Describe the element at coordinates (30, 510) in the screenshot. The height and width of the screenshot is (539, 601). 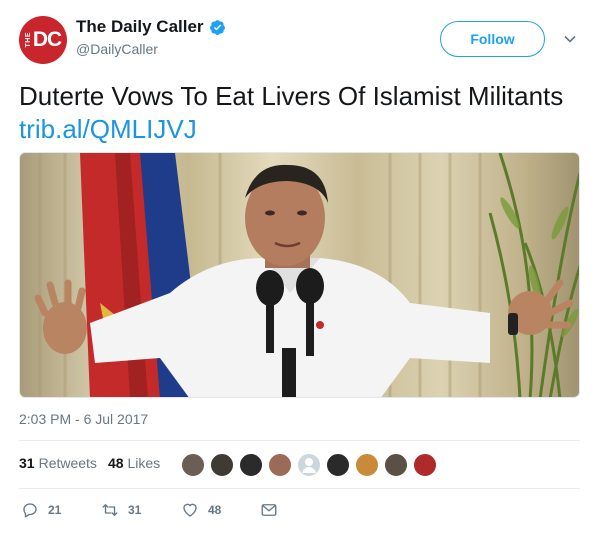
I see `reply-icon` at that location.